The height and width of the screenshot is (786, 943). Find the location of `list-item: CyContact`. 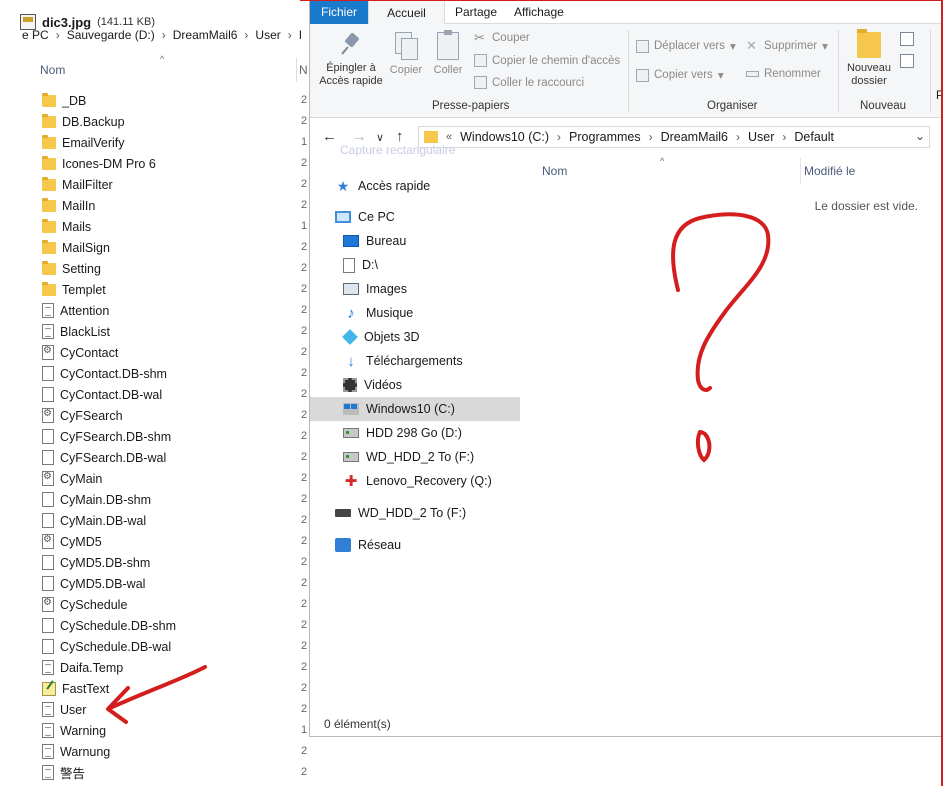

list-item: CyContact is located at coordinates (109, 352).